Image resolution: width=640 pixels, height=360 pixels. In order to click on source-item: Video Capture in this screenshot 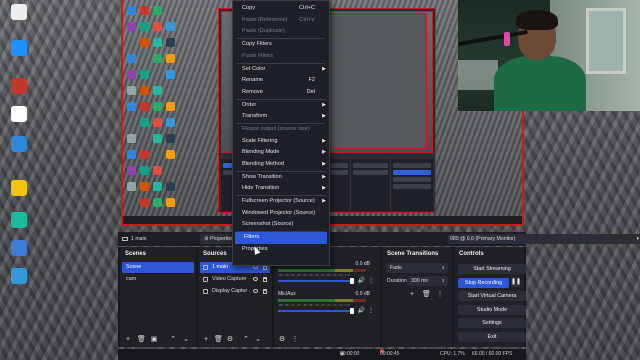, I will do `click(235, 279)`.